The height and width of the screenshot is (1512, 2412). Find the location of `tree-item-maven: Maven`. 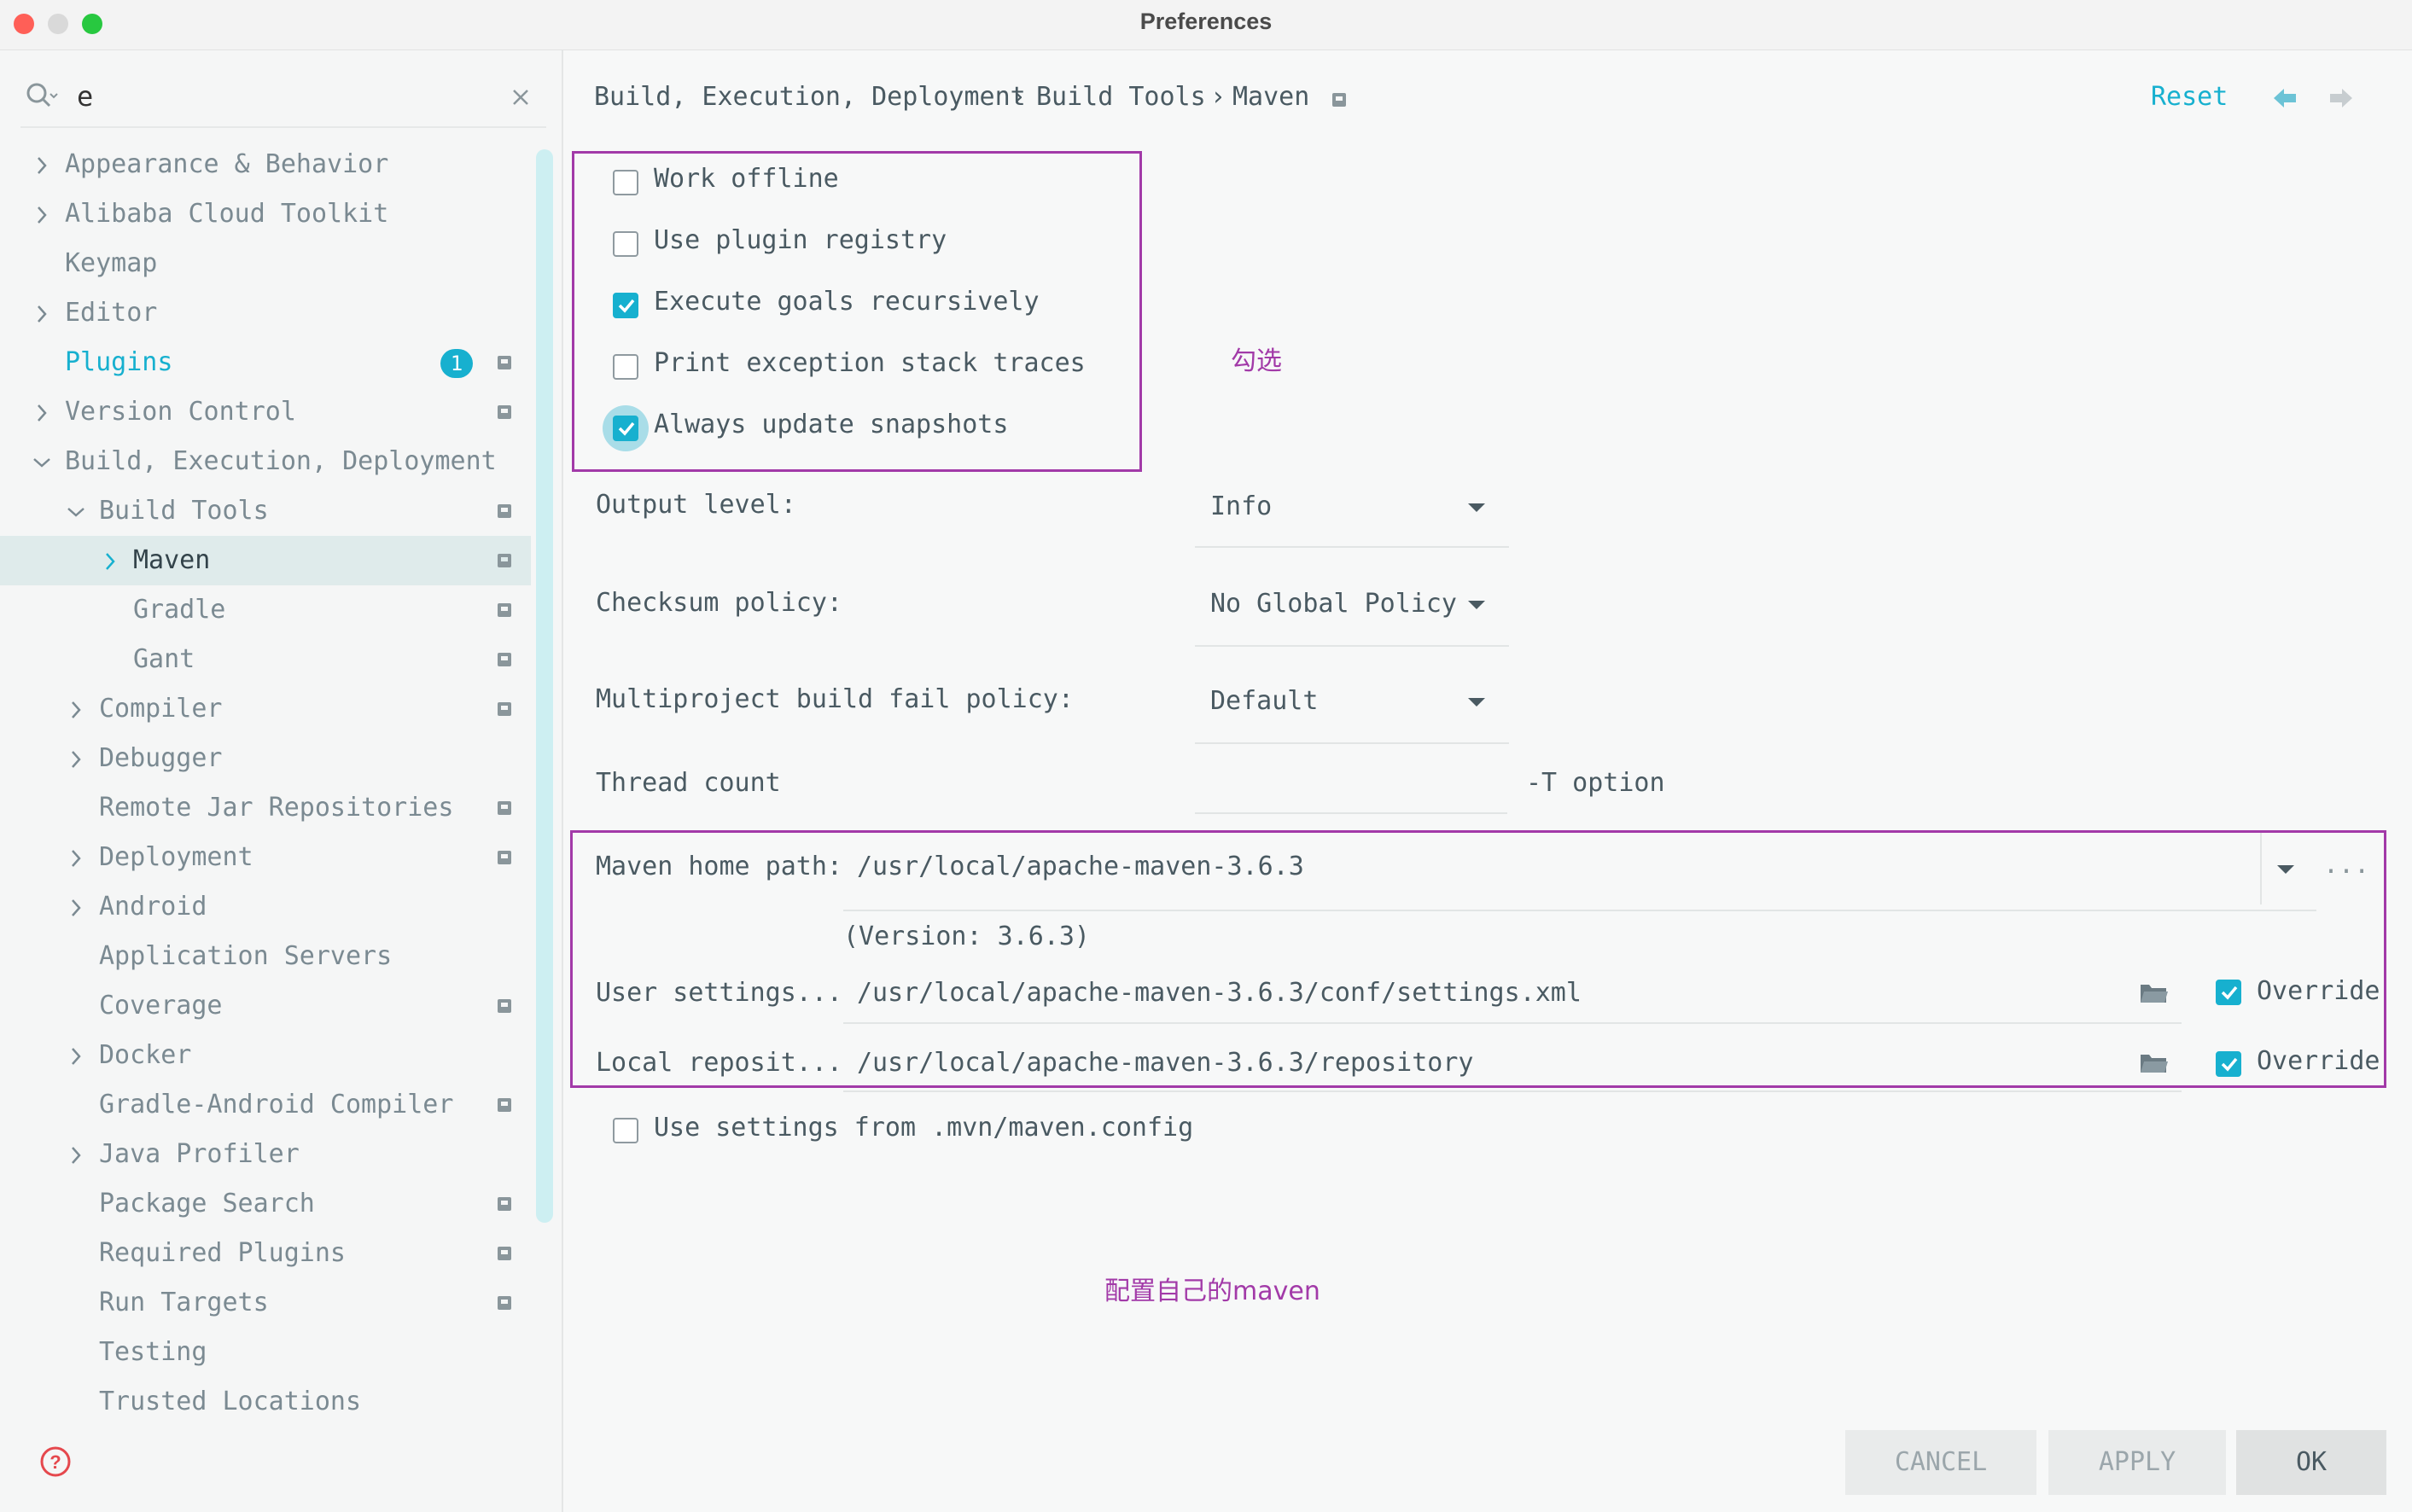

tree-item-maven: Maven is located at coordinates (265, 560).